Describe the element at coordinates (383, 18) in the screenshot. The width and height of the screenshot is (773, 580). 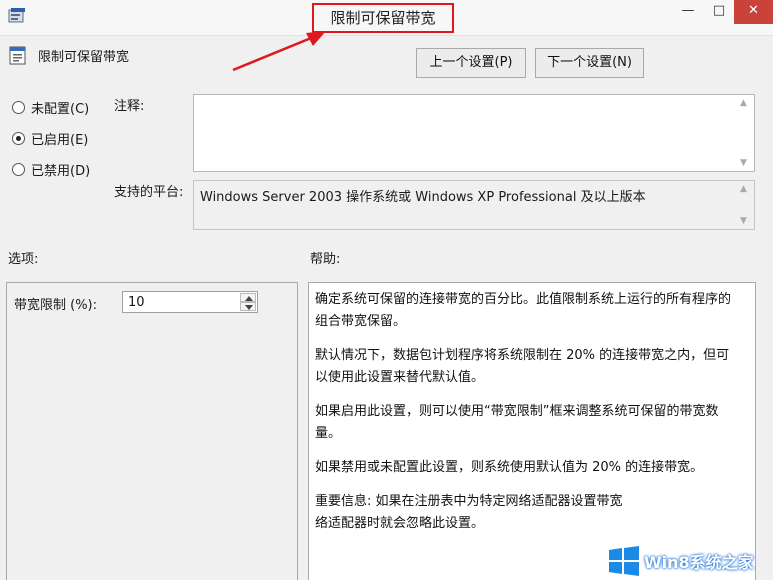
I see `window-title: 限制可保留带宽` at that location.